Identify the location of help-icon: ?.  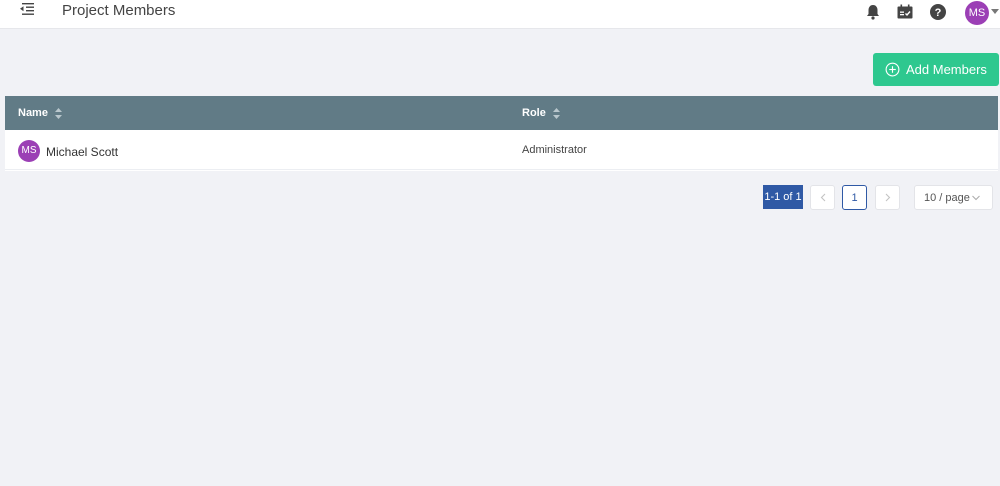
(938, 12).